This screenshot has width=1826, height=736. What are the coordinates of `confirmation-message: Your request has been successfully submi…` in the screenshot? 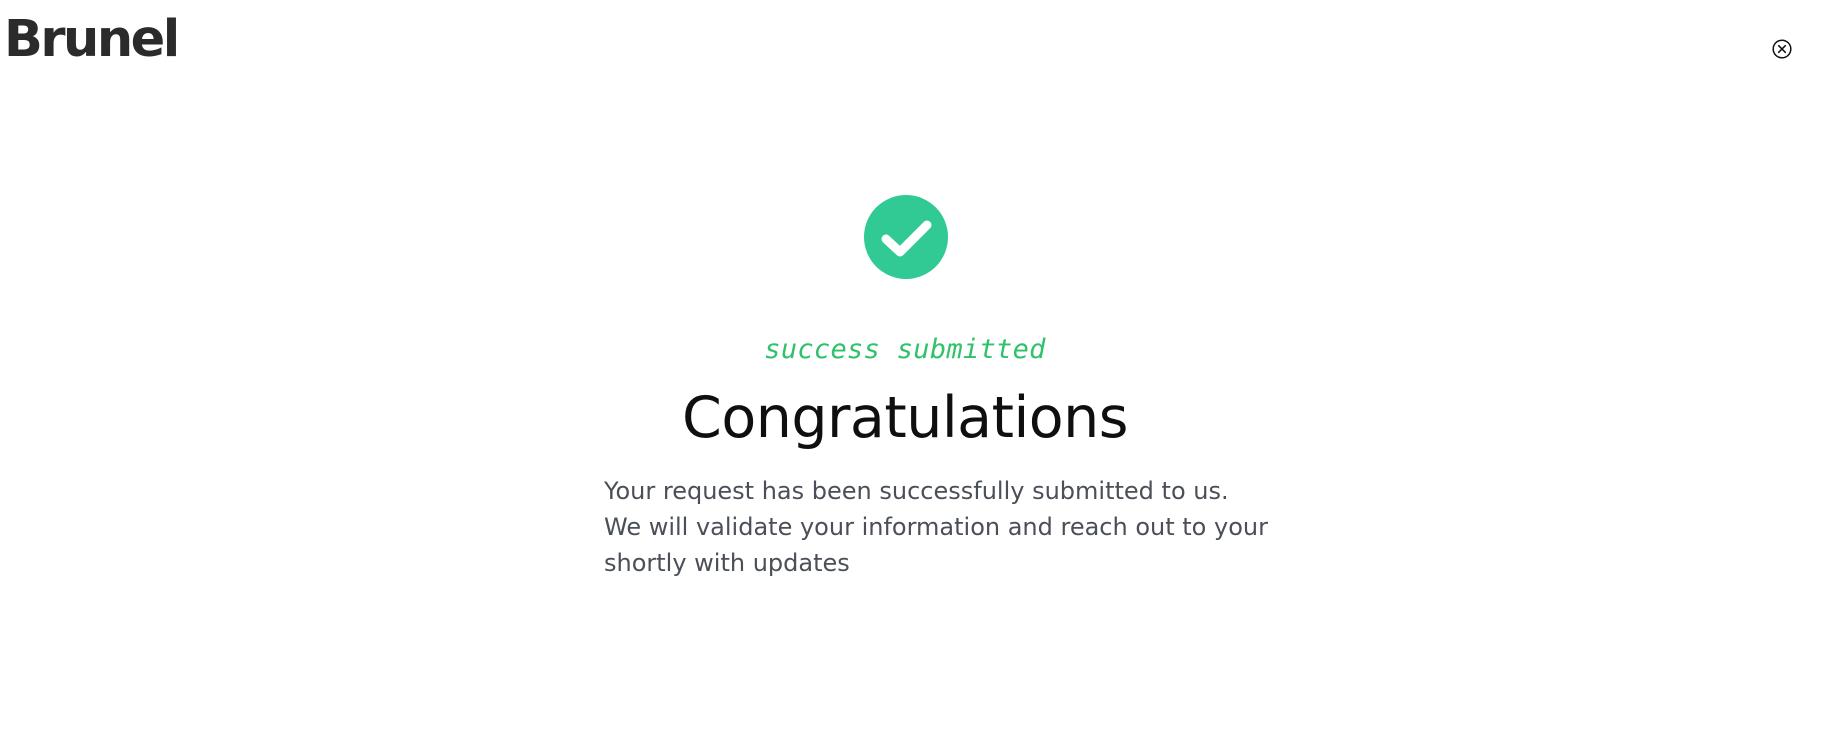 It's located at (936, 527).